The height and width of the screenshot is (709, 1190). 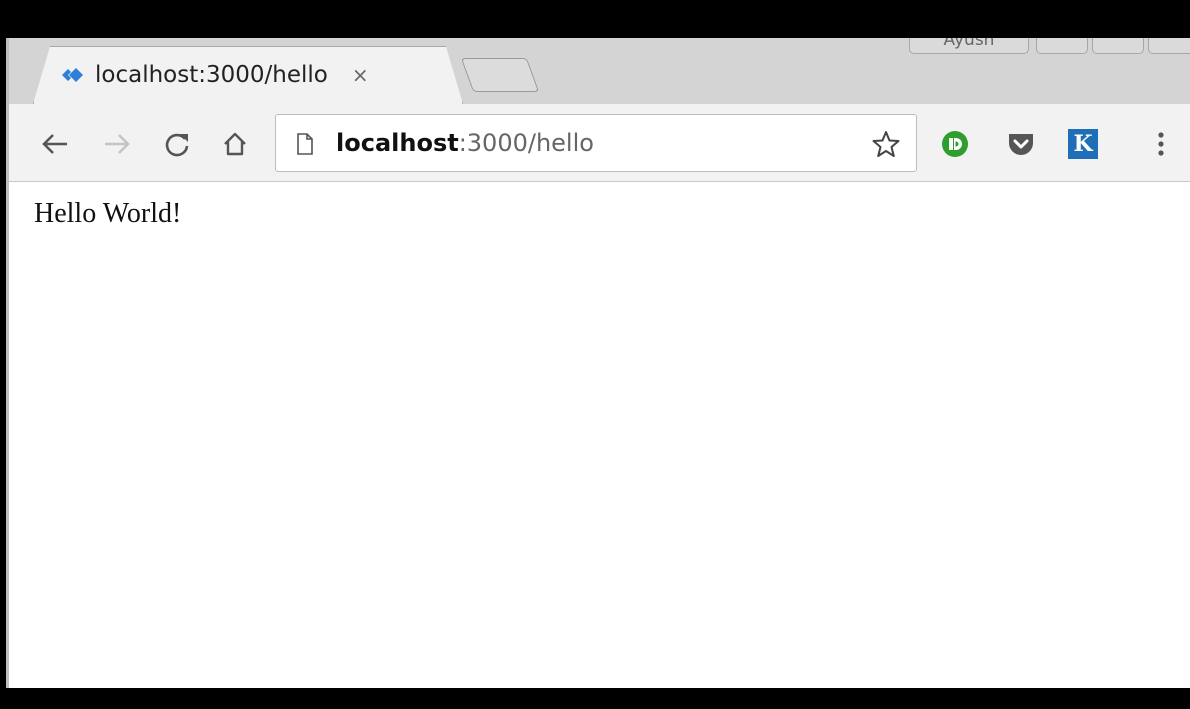 I want to click on more-vertical-icon, so click(x=1161, y=144).